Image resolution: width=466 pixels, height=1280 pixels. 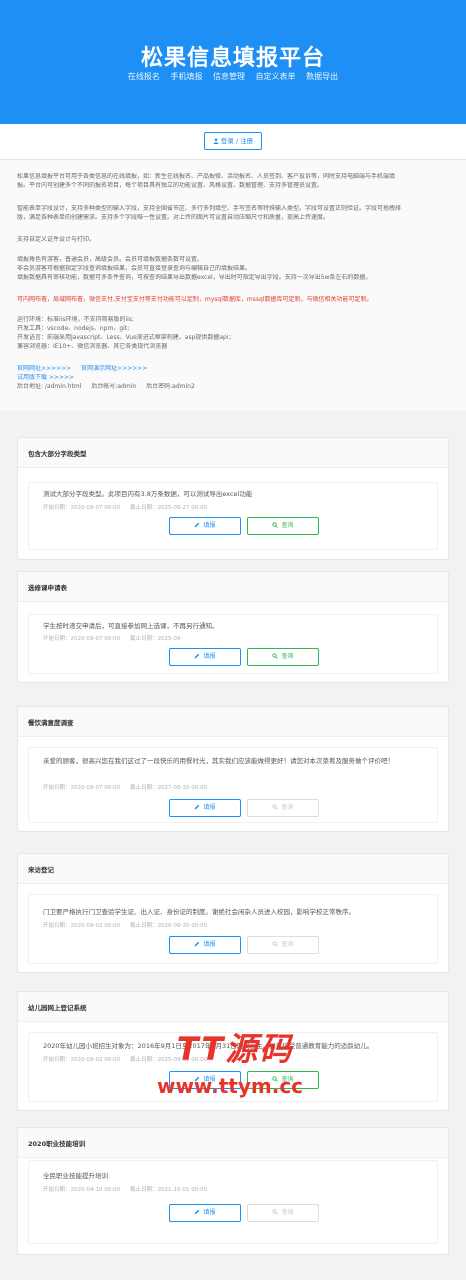 What do you see at coordinates (92, 346) in the screenshot?
I see `intro-line: 兼容浏览器：IE10+、微信浏览器、其它各类现代浏览器` at bounding box center [92, 346].